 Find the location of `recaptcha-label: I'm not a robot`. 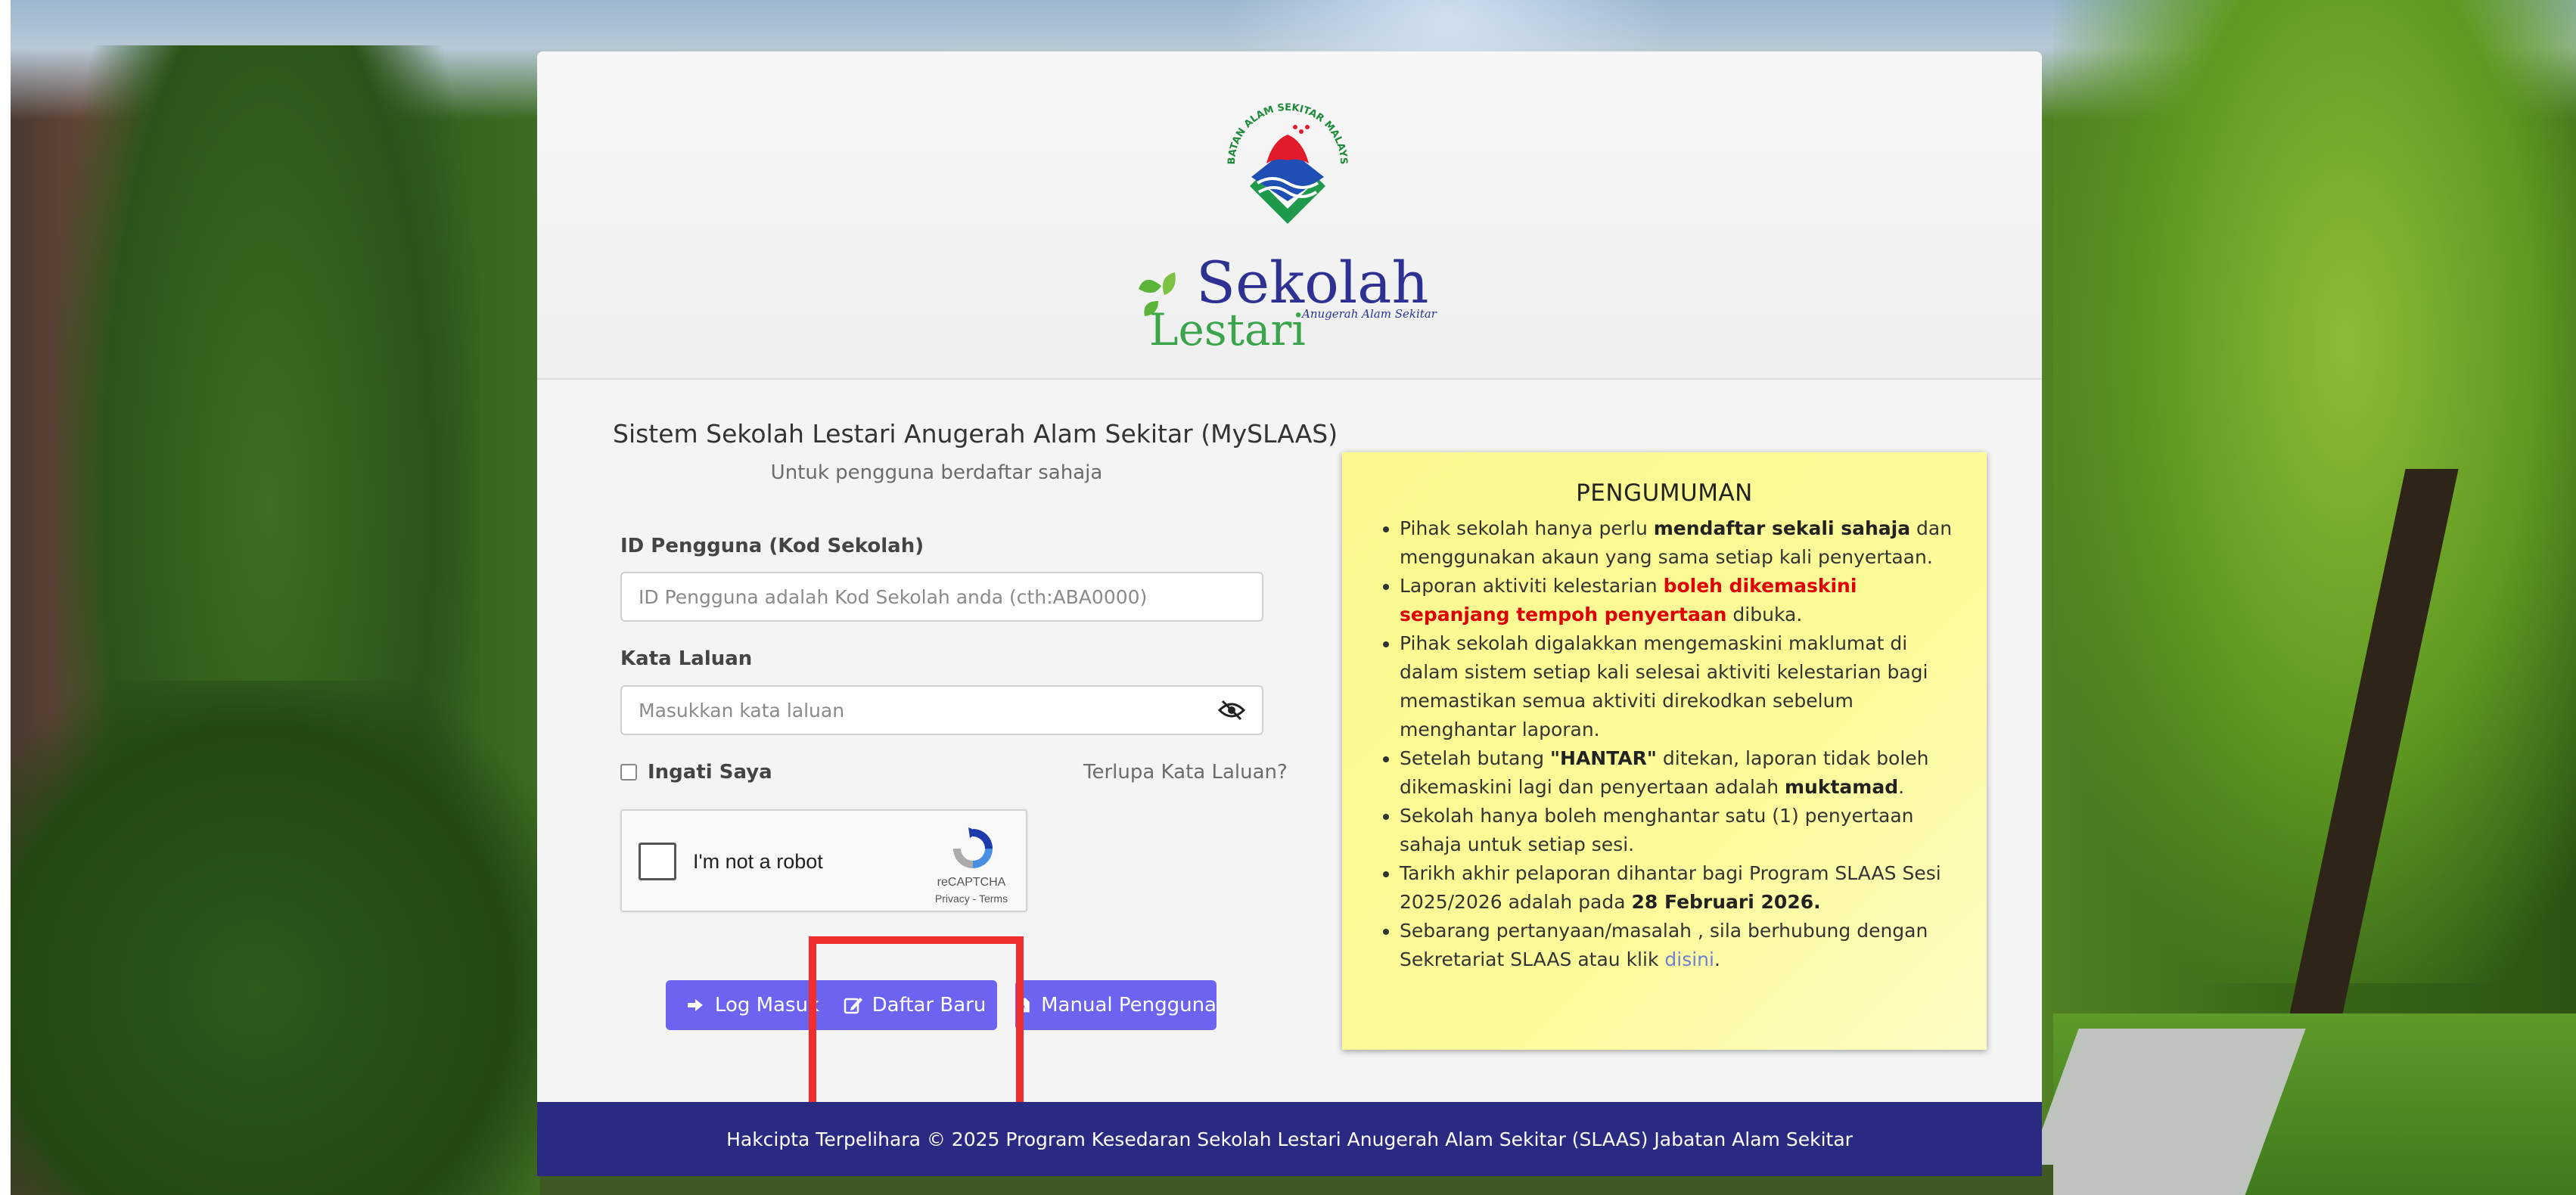

recaptcha-label: I'm not a robot is located at coordinates (758, 861).